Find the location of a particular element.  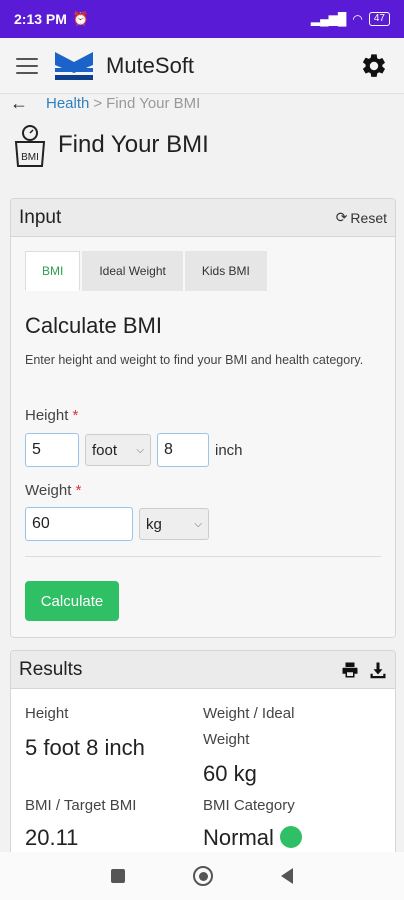

breadcrumb-current: Find Your BMI is located at coordinates (153, 103).